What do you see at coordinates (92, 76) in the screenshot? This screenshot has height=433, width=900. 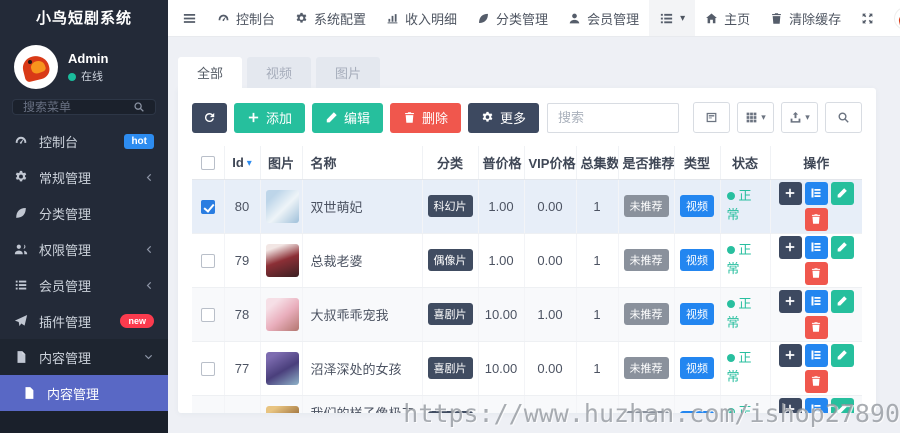 I see `user-status: 在线` at bounding box center [92, 76].